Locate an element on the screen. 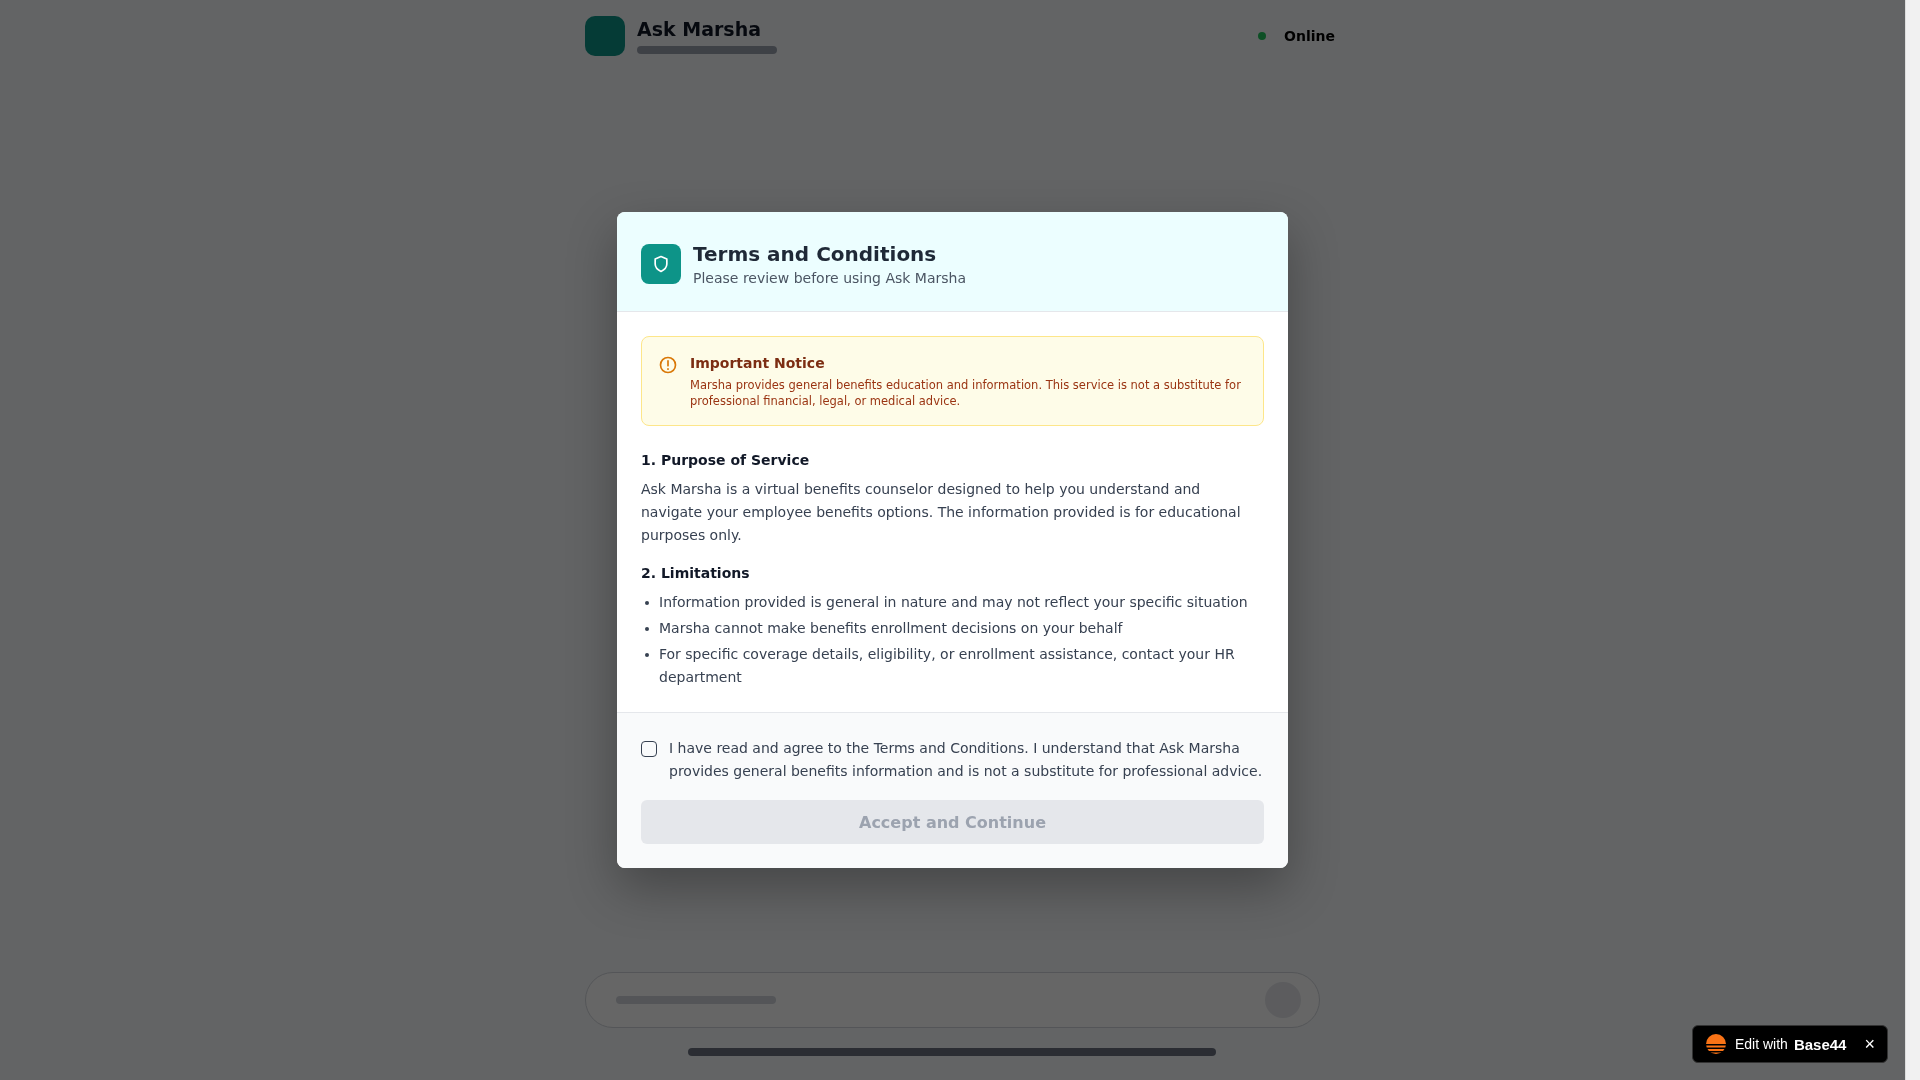 The height and width of the screenshot is (1080, 1920). scrollbar is located at coordinates (1912, 540).